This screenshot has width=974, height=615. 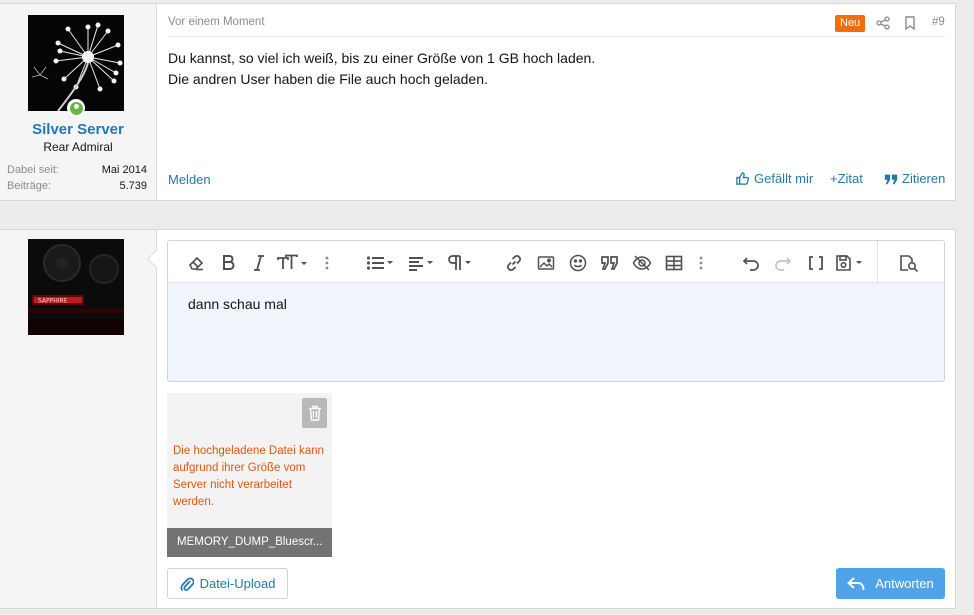 I want to click on editor-content: dann schau mal, so click(x=237, y=304).